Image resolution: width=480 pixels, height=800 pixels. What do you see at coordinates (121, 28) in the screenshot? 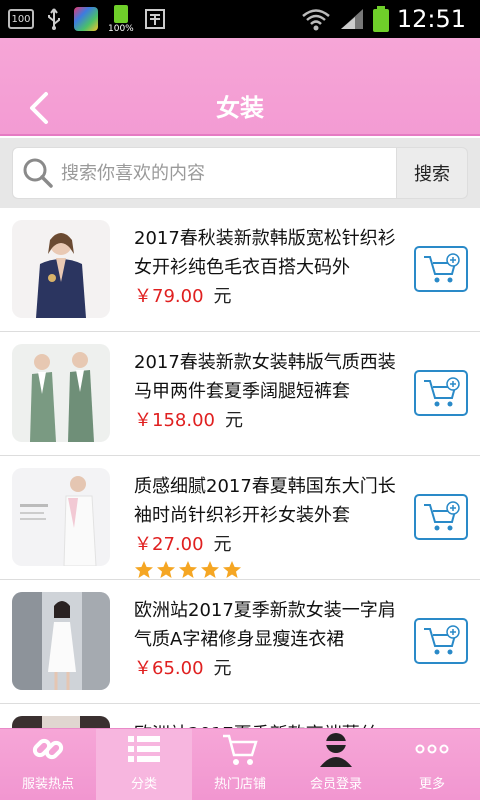
I see `battery-notification-text: 100%` at bounding box center [121, 28].